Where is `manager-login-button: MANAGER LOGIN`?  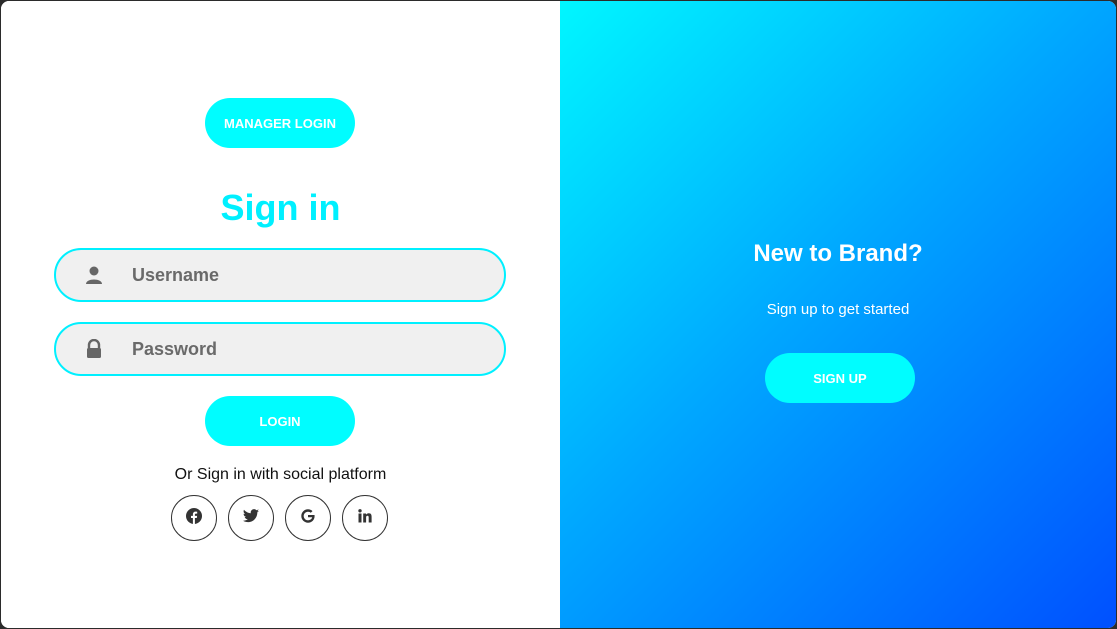 manager-login-button: MANAGER LOGIN is located at coordinates (280, 123).